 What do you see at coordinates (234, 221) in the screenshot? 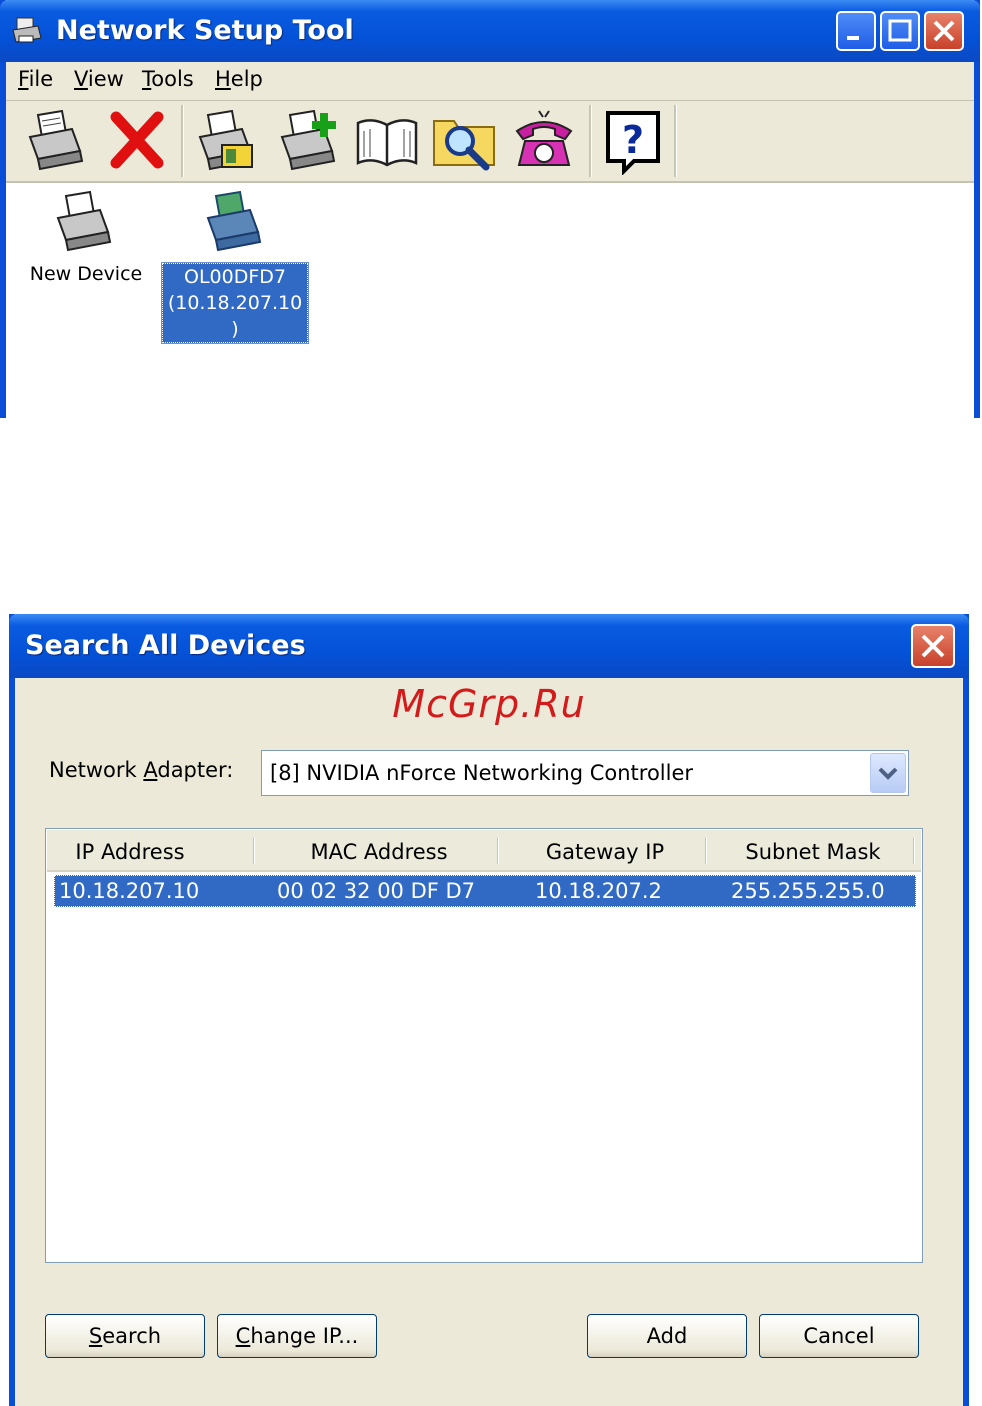
I see `printer-selected-icon` at bounding box center [234, 221].